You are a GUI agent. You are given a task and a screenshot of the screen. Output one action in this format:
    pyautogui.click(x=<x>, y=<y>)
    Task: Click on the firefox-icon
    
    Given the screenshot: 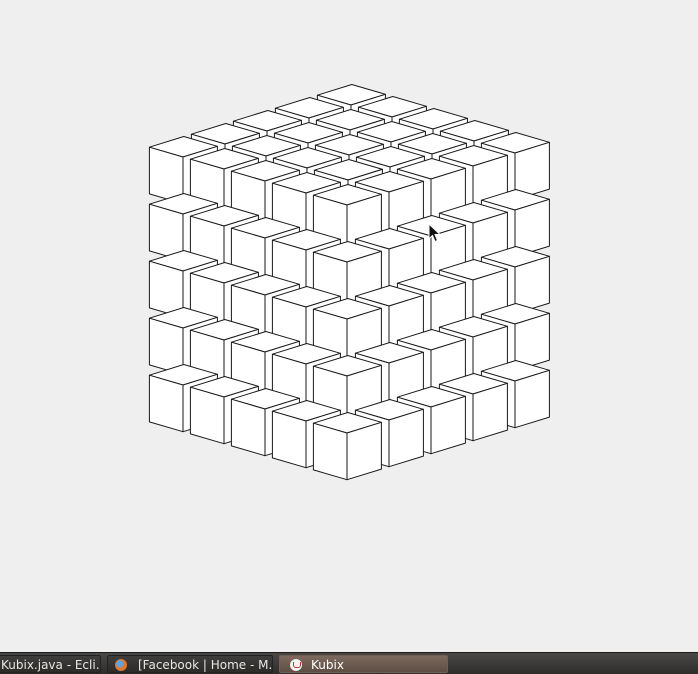 What is the action you would take?
    pyautogui.click(x=121, y=665)
    